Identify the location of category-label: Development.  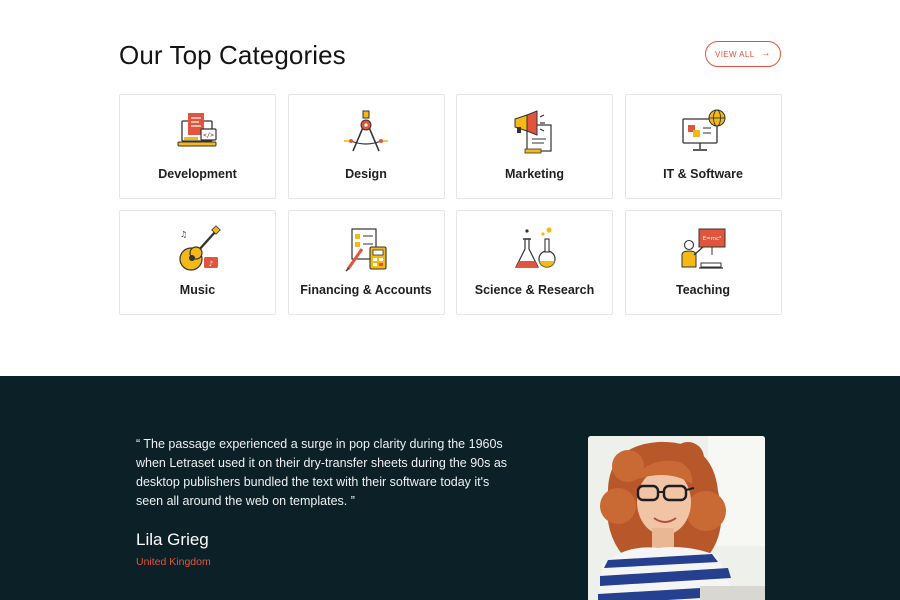
(197, 174).